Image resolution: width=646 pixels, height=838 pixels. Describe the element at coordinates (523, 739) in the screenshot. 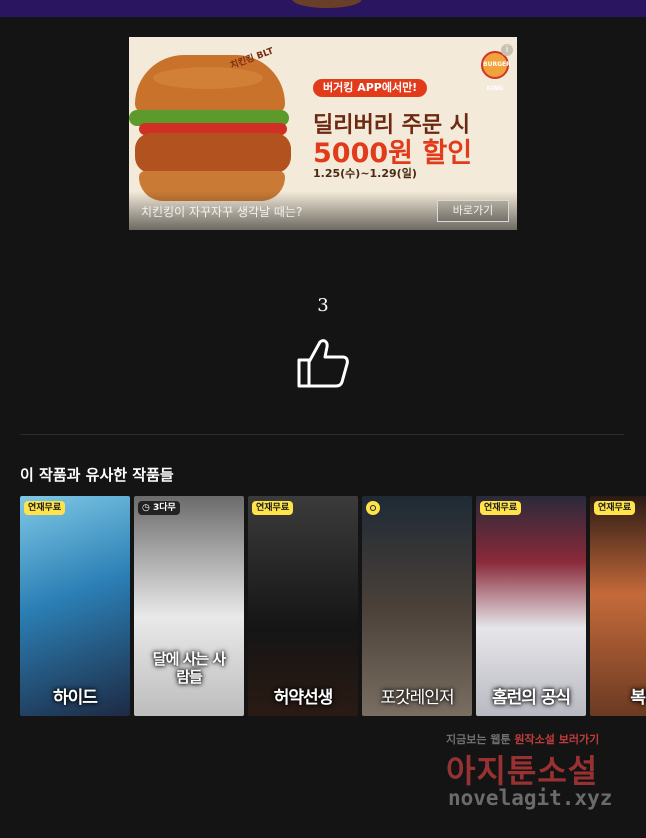

I see `watermark-tagline: 지금보는 웹툰 원작소설 보러가기` at that location.